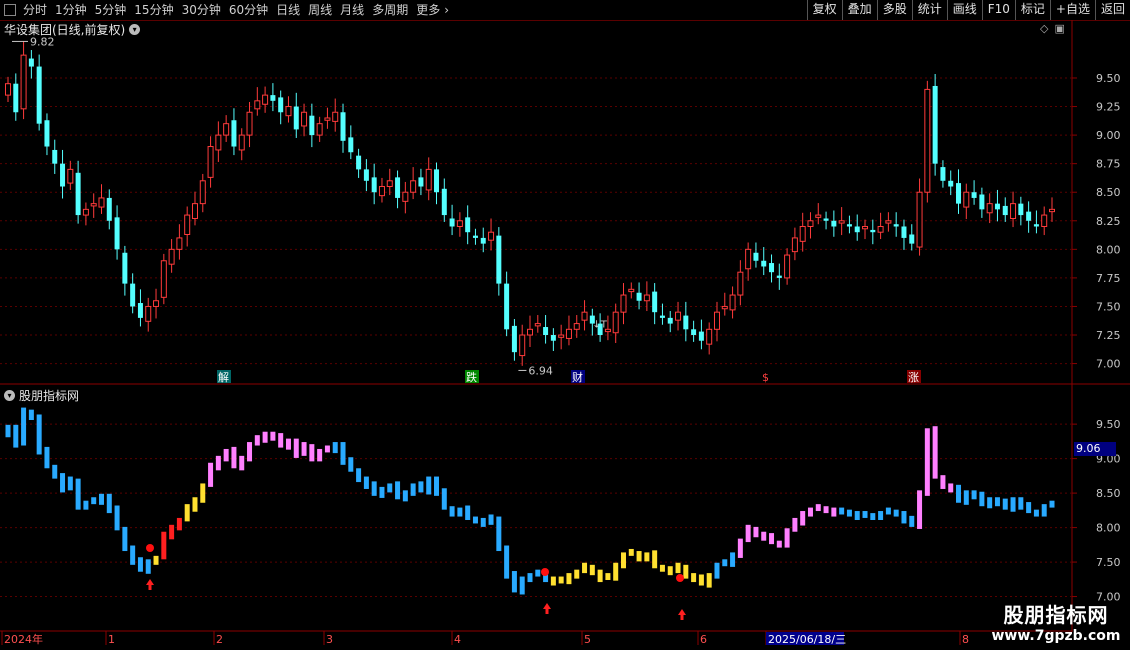 Image resolution: width=1130 pixels, height=650 pixels. Describe the element at coordinates (23, 639) in the screenshot. I see `time-tick-label: 2024年` at that location.